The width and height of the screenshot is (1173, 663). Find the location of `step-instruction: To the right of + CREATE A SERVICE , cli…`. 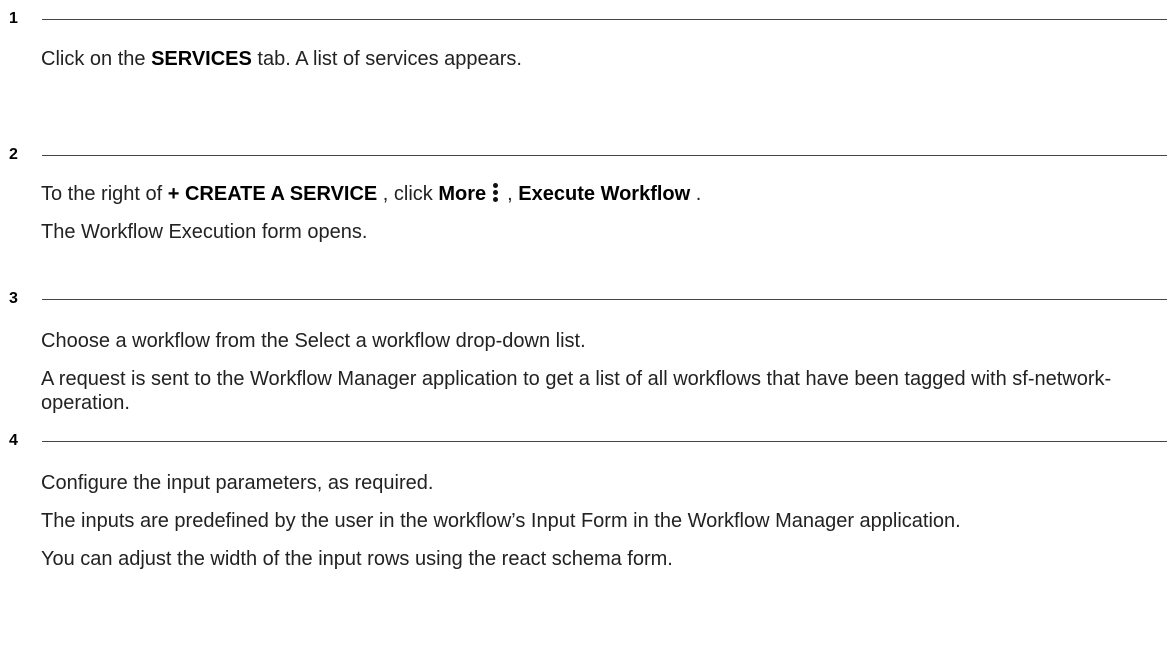

step-instruction: To the right of + CREATE A SERVICE , cli… is located at coordinates (597, 194).